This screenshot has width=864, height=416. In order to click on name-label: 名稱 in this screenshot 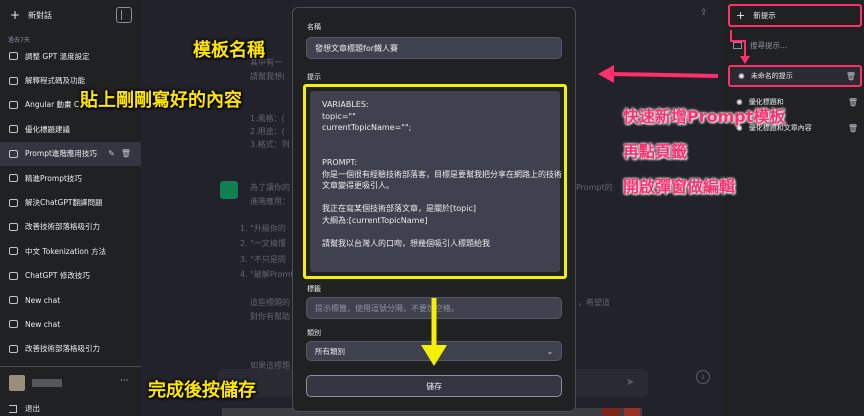, I will do `click(314, 27)`.